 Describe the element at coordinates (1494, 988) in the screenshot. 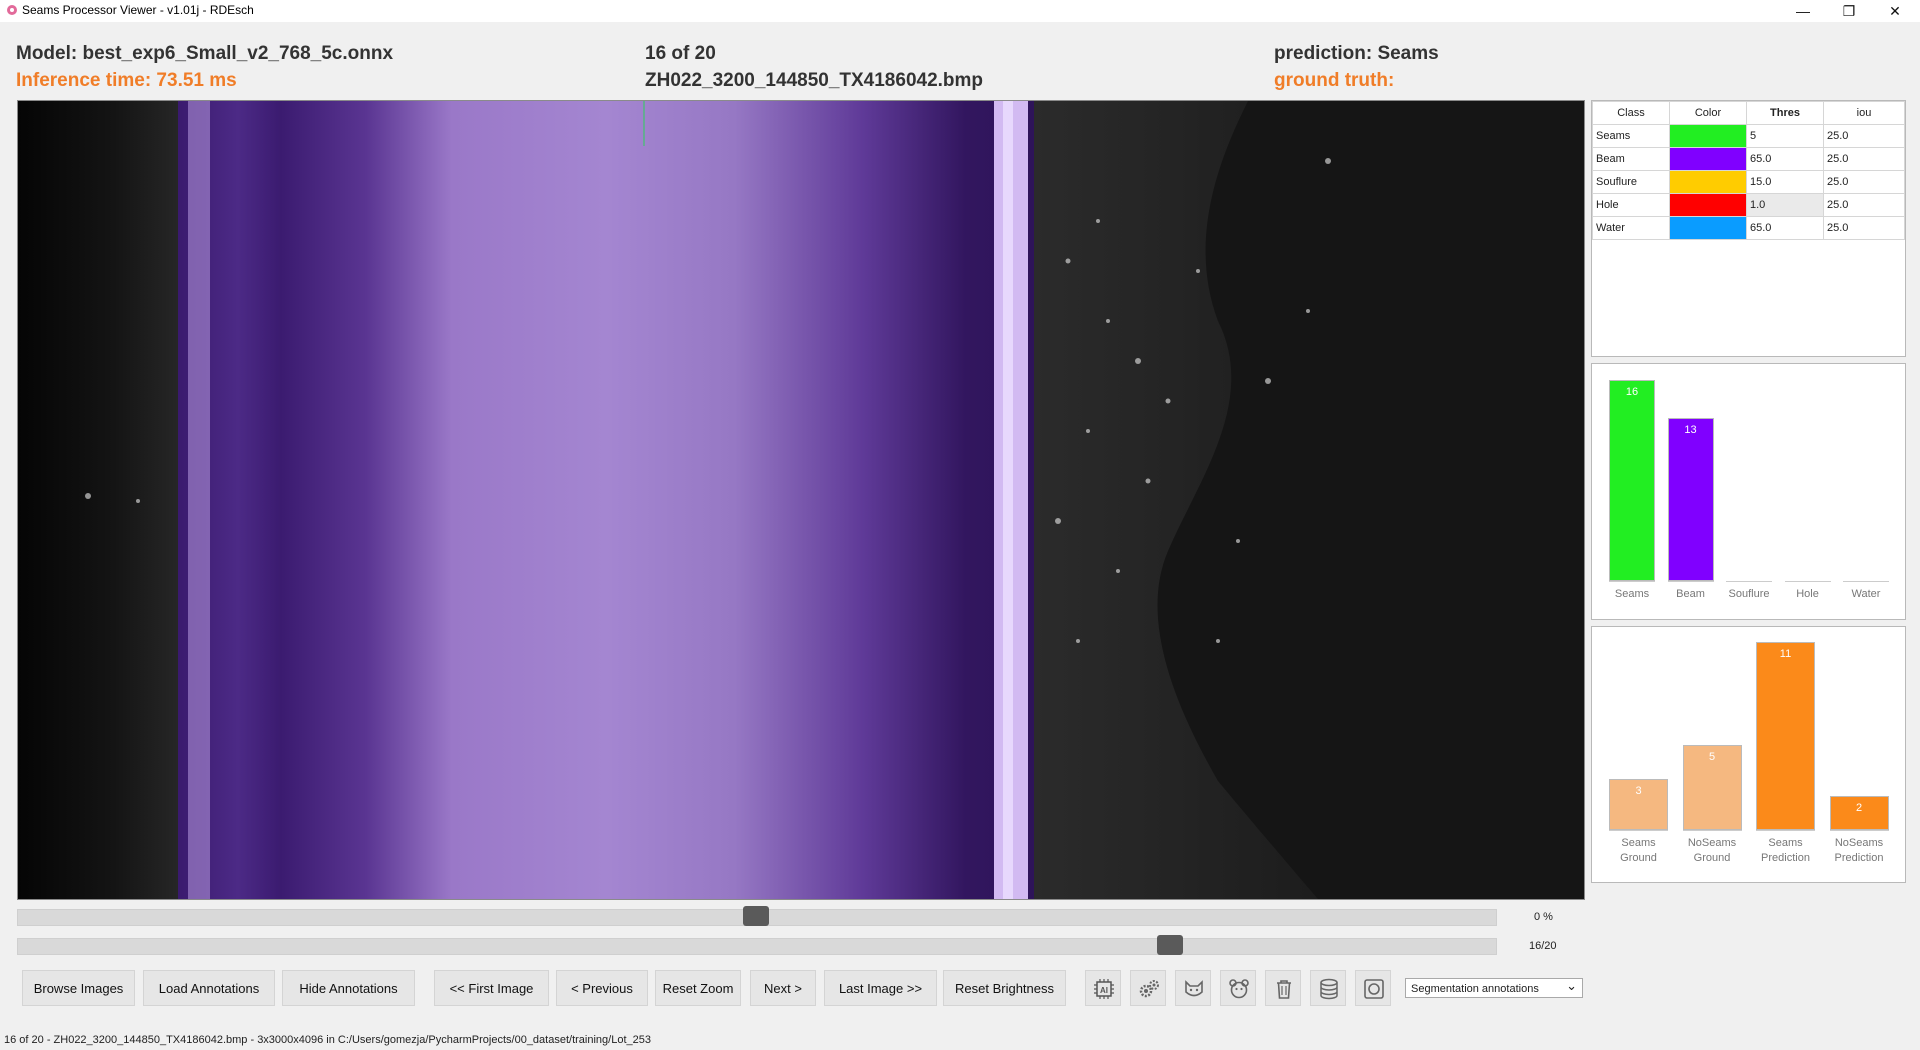

I see `annotation-type-select: Segmentation annotations ⌄` at that location.